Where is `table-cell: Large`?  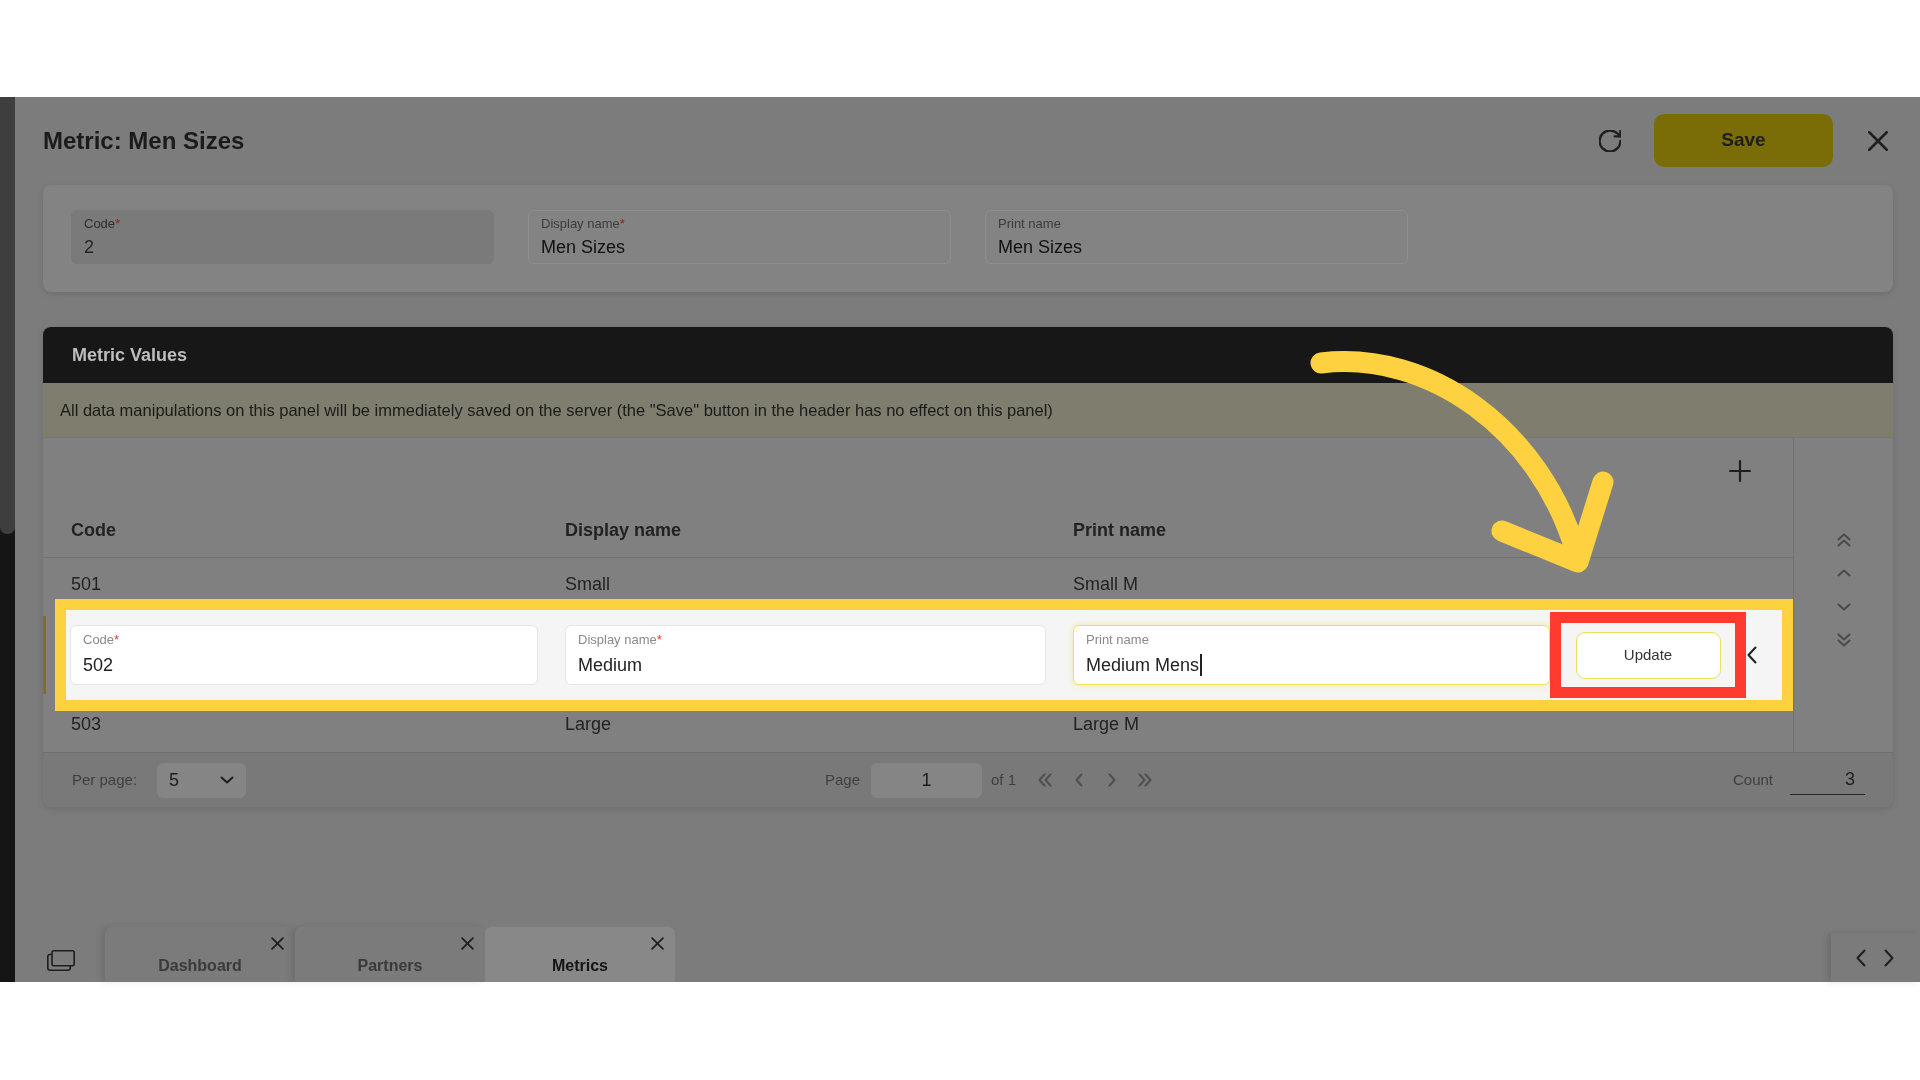
table-cell: Large is located at coordinates (588, 724).